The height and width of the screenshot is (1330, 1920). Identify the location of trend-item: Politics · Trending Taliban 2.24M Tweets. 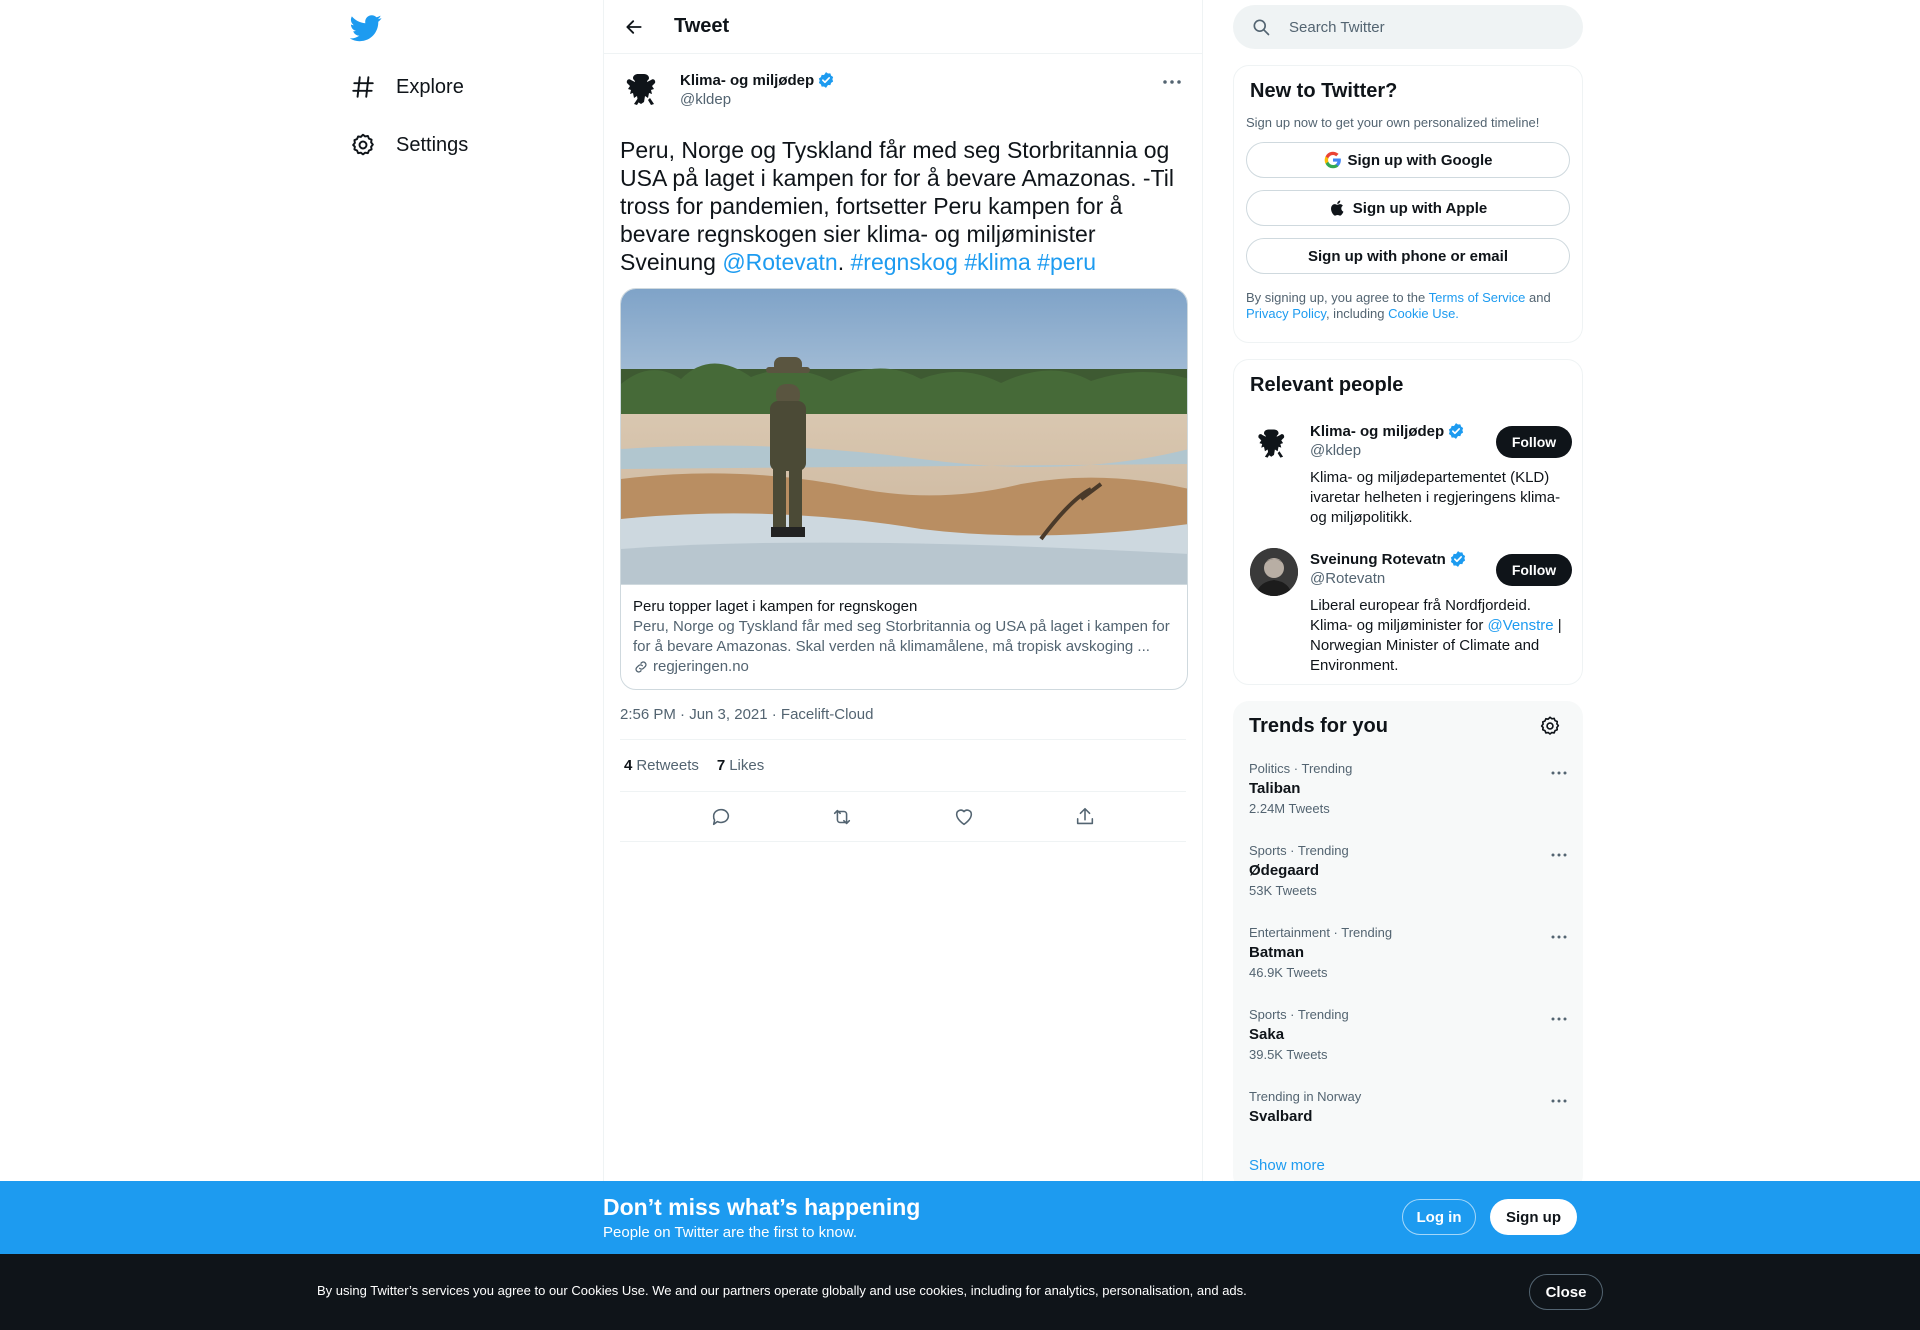
(1409, 788).